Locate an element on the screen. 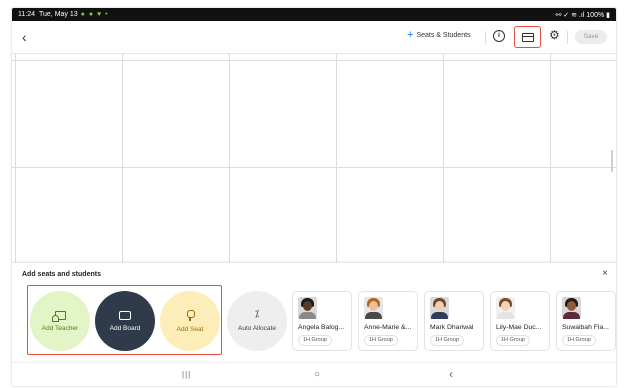  student-card: Lily-Mae Duc... 1H Group is located at coordinates (520, 321).